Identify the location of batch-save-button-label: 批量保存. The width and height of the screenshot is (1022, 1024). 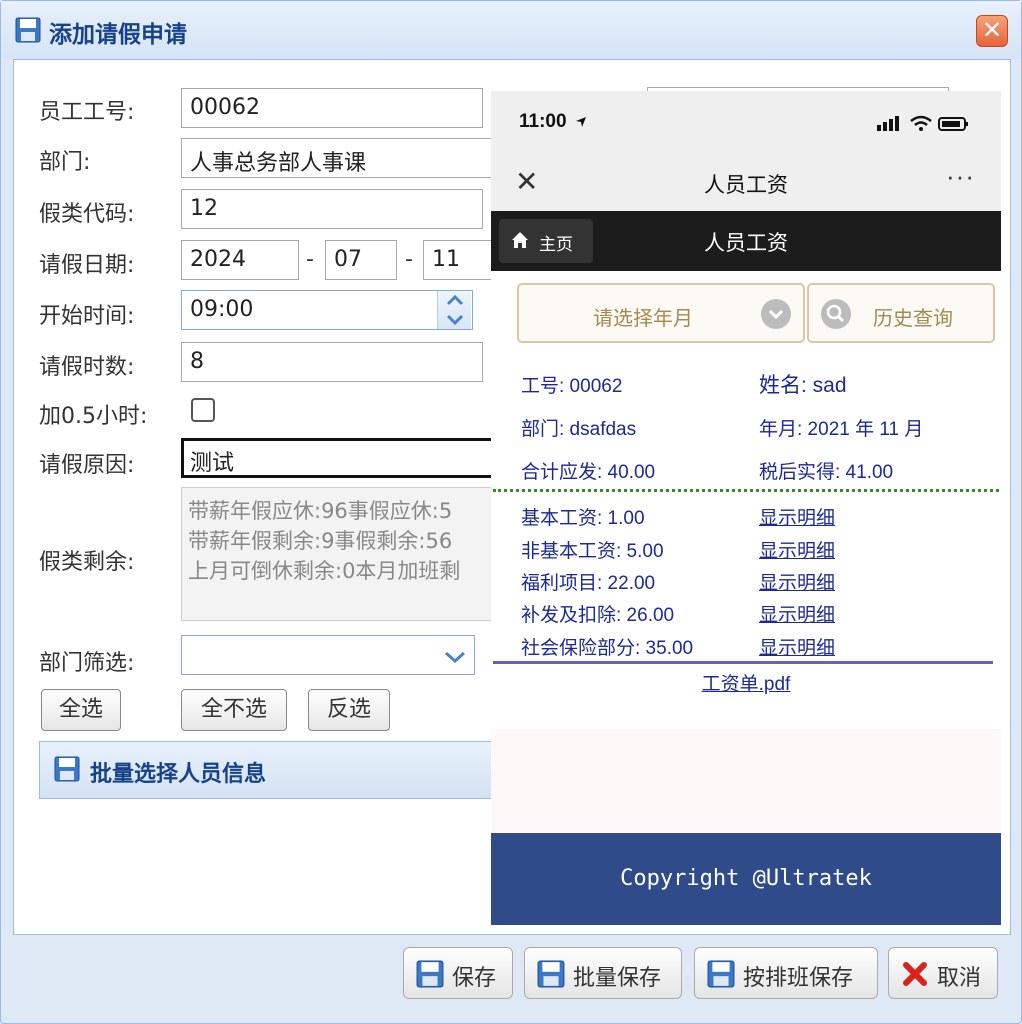
(617, 978).